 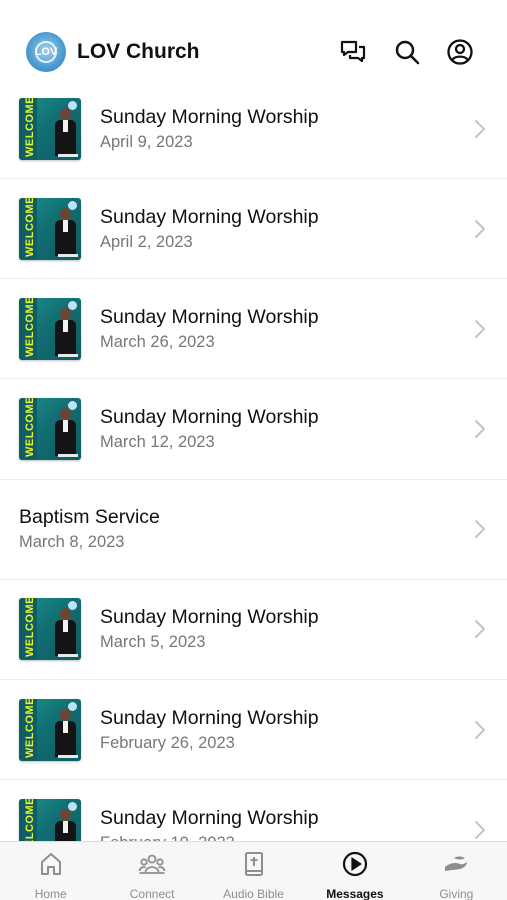 What do you see at coordinates (51, 866) in the screenshot?
I see `home-icon` at bounding box center [51, 866].